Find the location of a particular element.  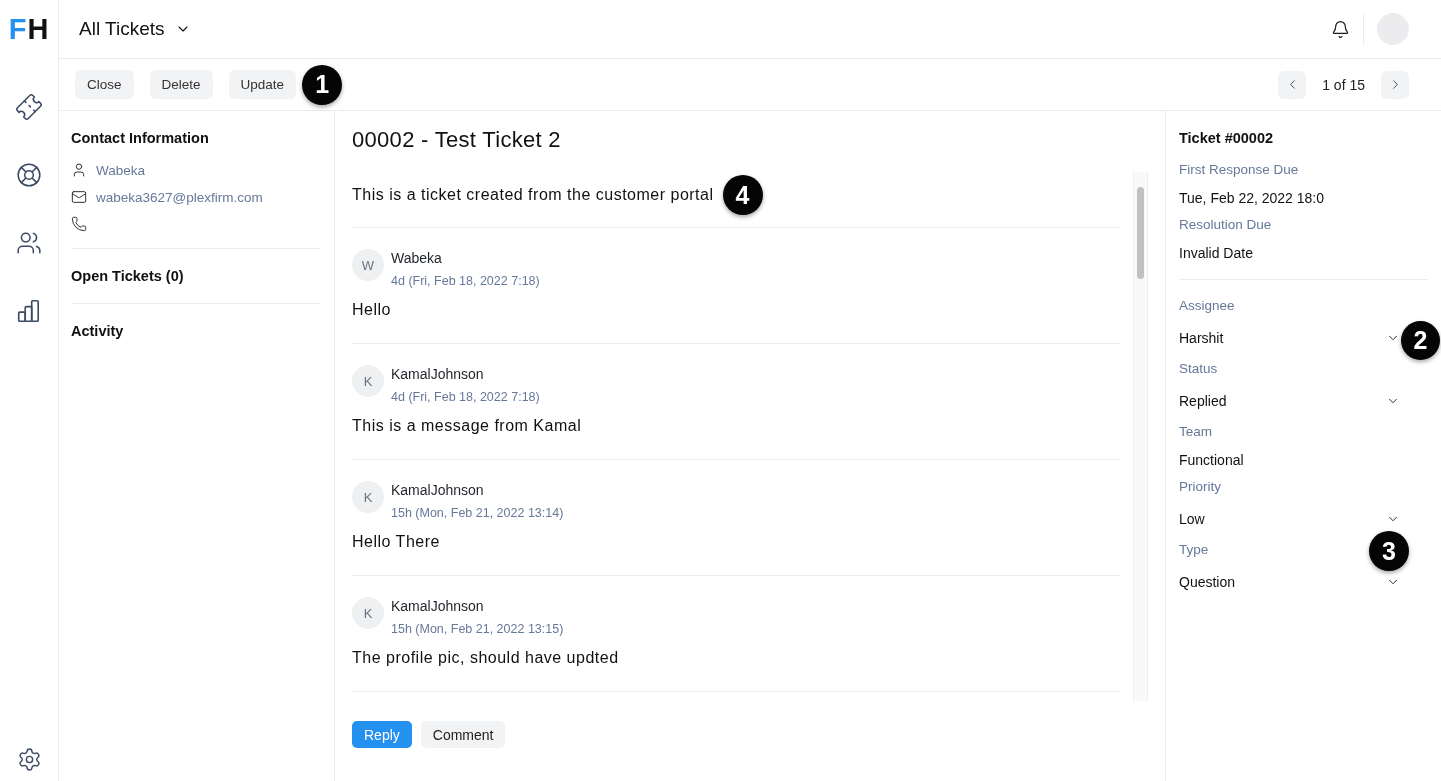

annotation-marker: 1 is located at coordinates (322, 84).